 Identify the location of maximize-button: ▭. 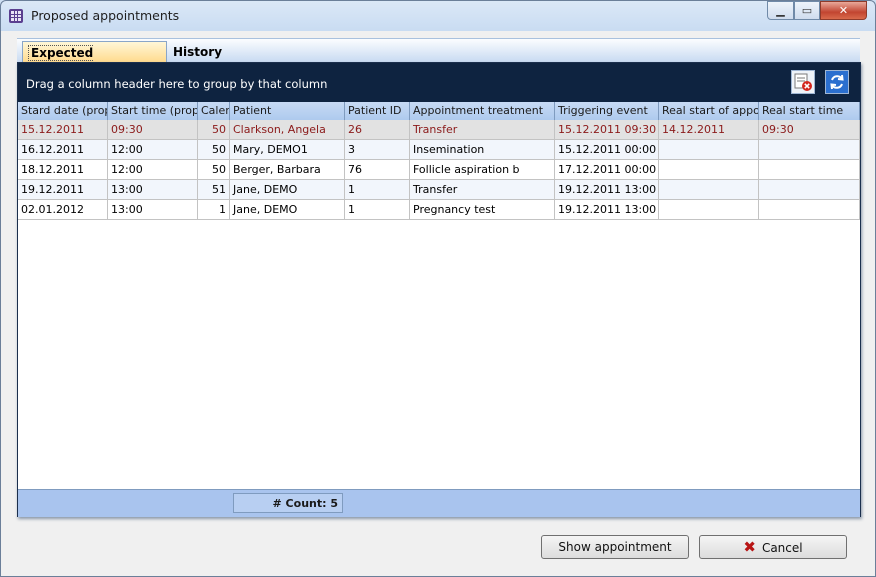
(807, 10).